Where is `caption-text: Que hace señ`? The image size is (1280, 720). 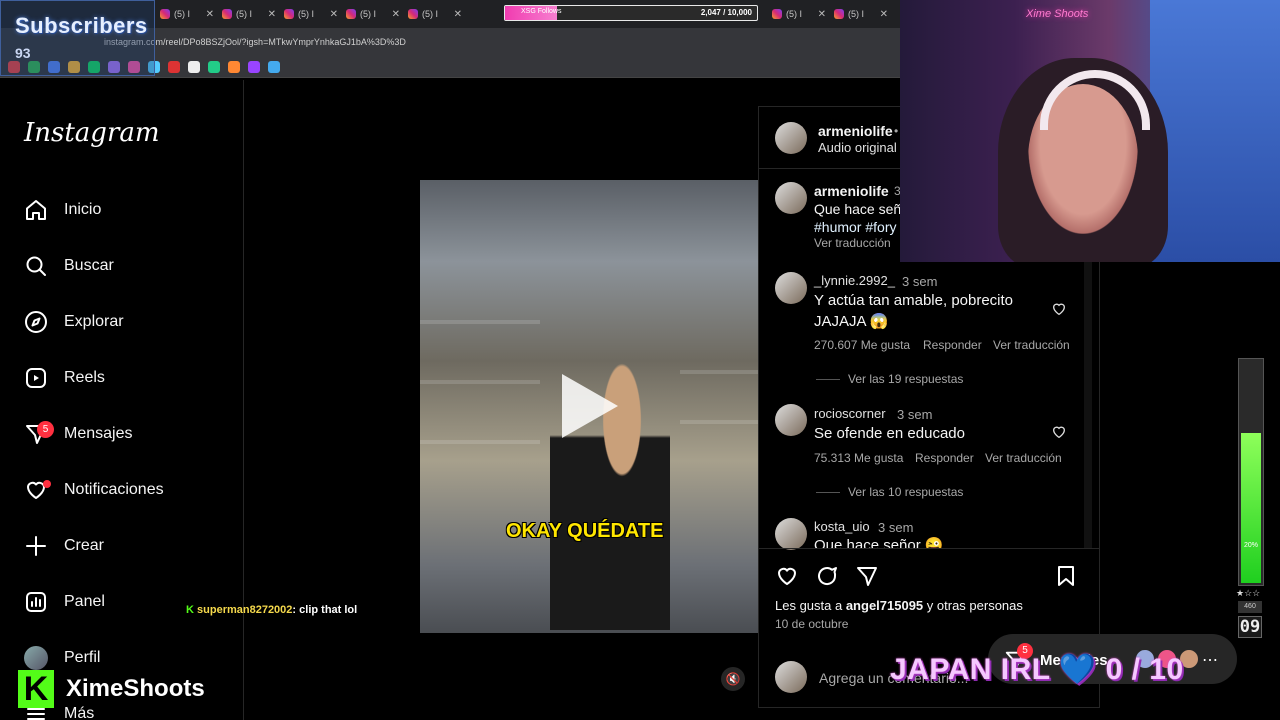
caption-text: Que hace señ is located at coordinates (858, 209).